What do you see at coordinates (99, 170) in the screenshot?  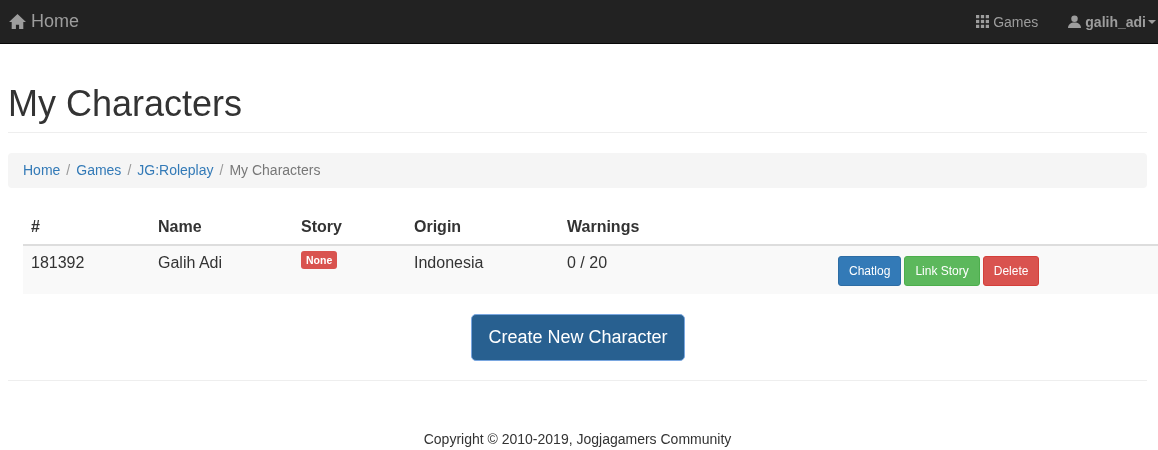 I see `breadcrumb-link: Games` at bounding box center [99, 170].